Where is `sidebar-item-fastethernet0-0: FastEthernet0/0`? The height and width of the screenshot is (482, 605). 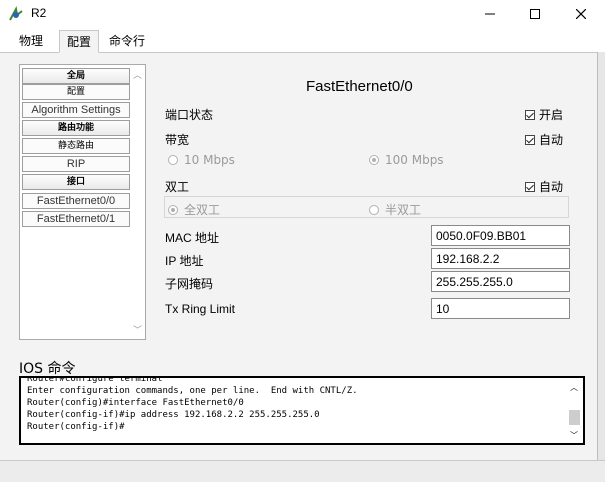
sidebar-item-fastethernet0-0: FastEthernet0/0 is located at coordinates (76, 201).